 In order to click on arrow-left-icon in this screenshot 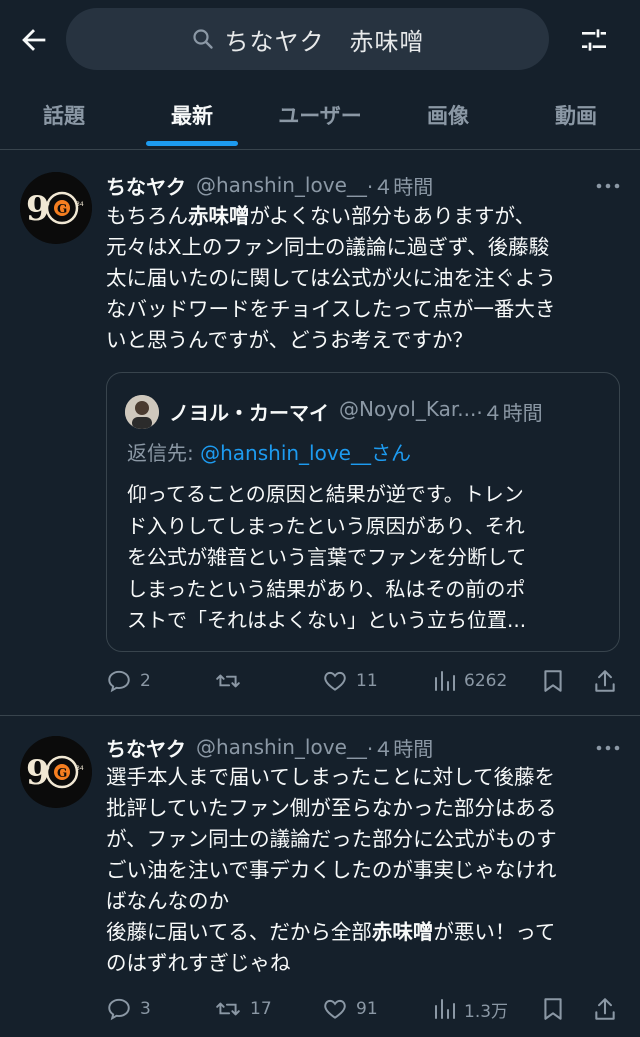, I will do `click(34, 40)`.